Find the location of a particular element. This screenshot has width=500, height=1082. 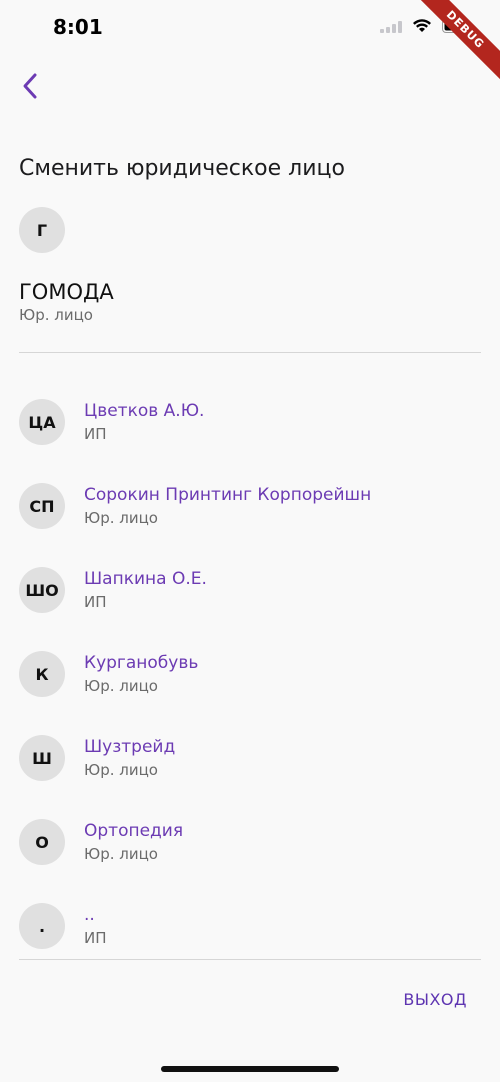

entity-item: Ш Шузтрейд Юр. лицо is located at coordinates (250, 758).